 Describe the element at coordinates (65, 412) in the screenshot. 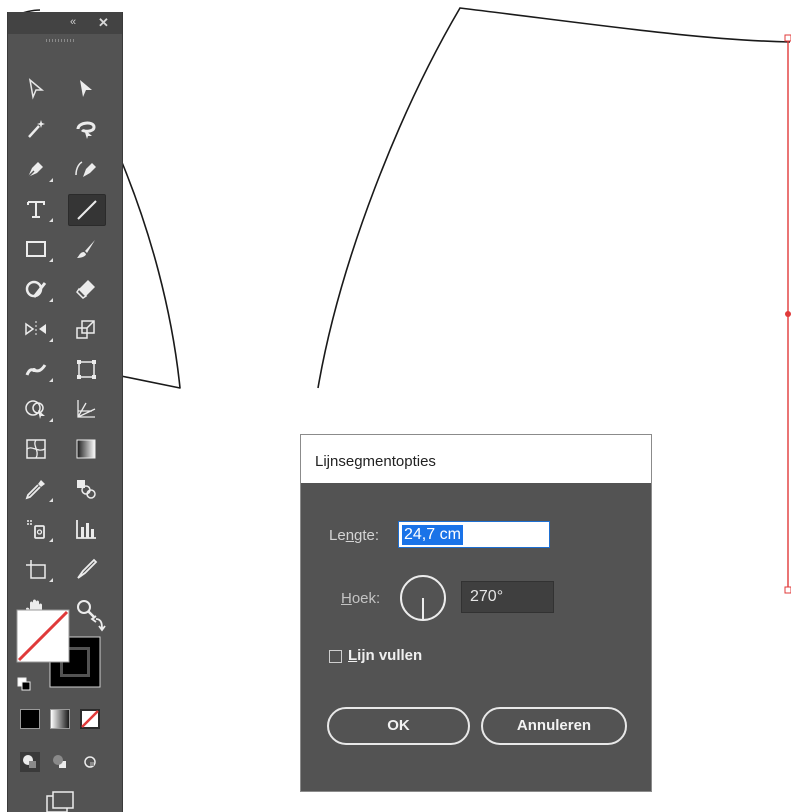

I see `tools-panel: « ✕` at that location.